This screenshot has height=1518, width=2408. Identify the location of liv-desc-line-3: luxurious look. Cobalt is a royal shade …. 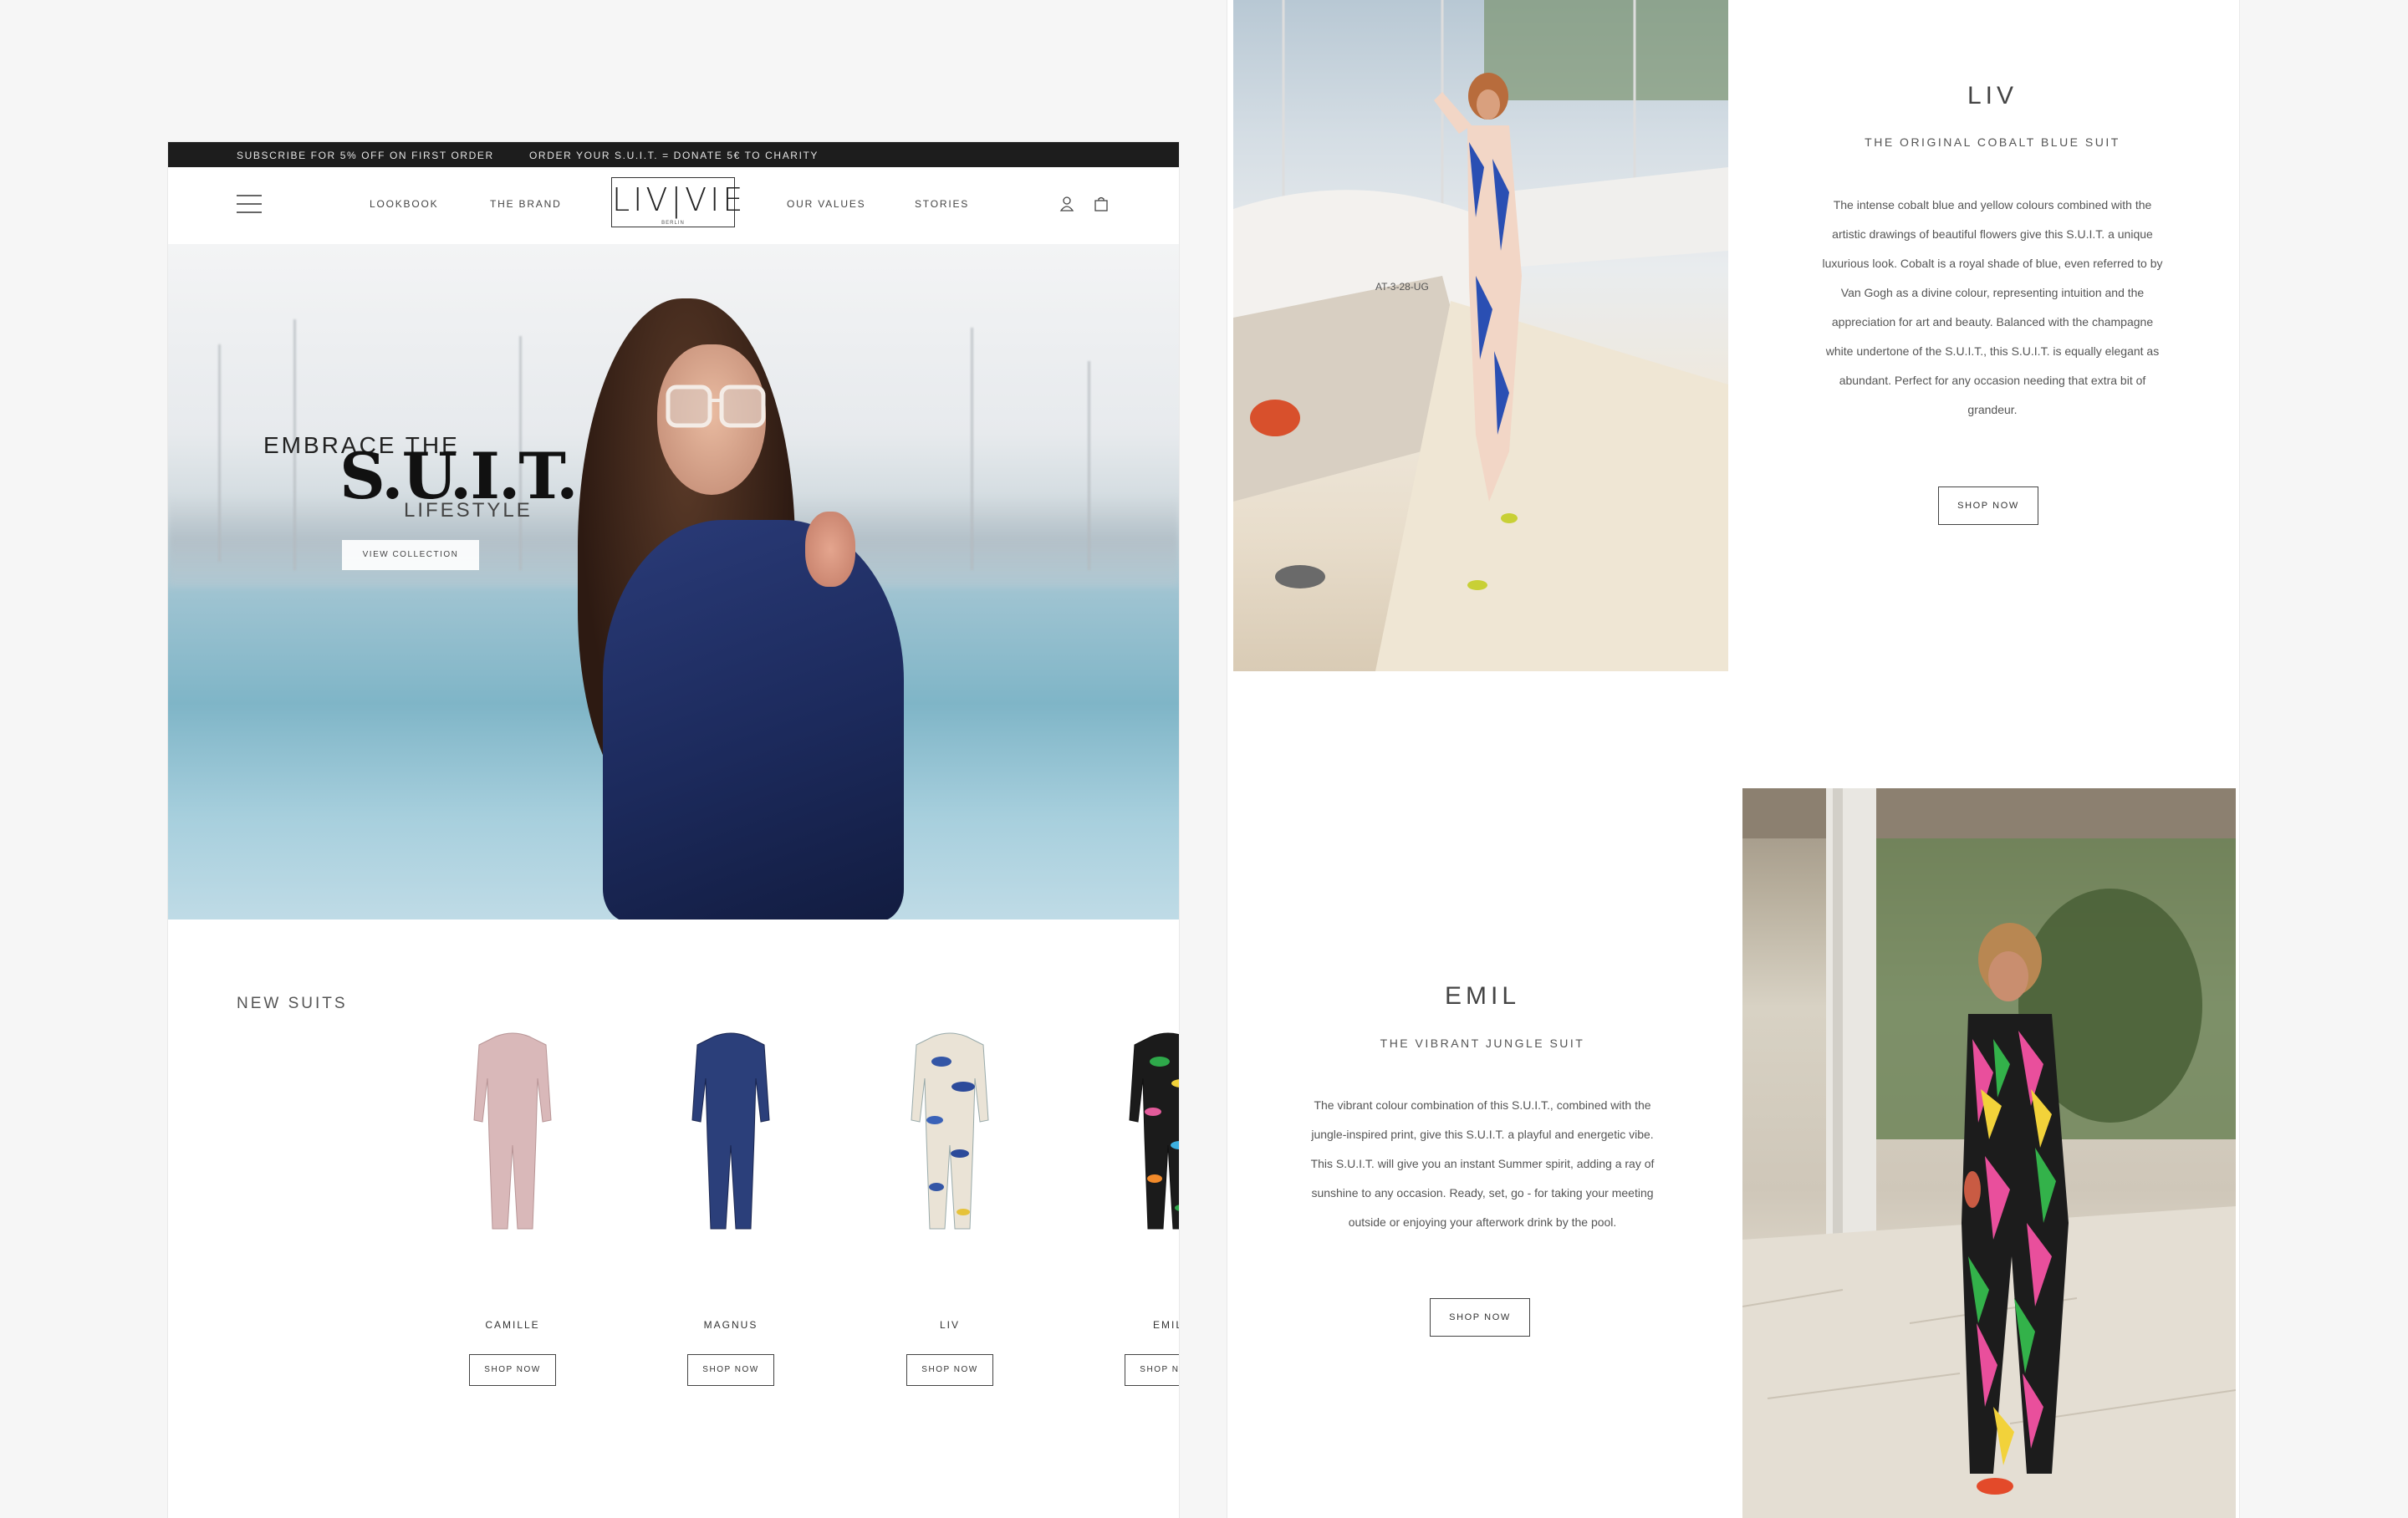
(1993, 263).